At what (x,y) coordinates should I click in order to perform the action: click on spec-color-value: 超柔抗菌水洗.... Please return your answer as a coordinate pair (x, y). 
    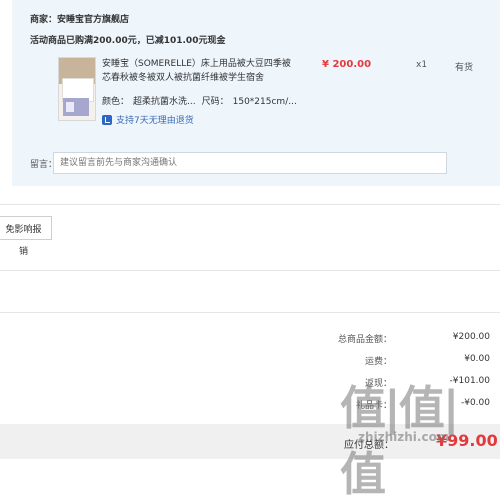
    Looking at the image, I should click on (164, 102).